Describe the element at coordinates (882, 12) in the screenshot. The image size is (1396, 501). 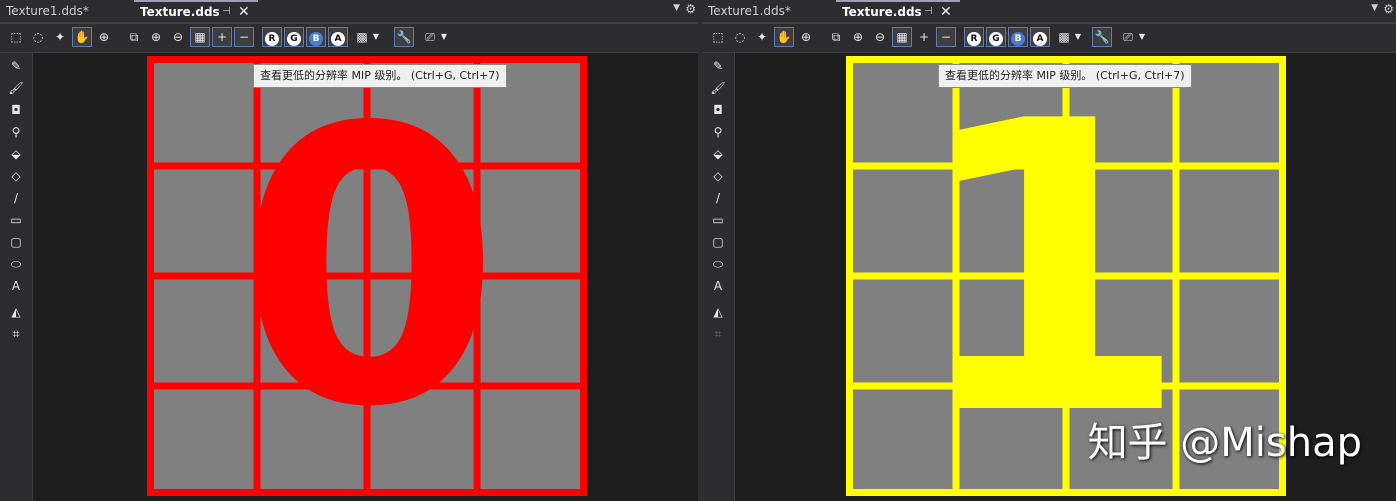
I see `tab-label: Texture.dds` at that location.